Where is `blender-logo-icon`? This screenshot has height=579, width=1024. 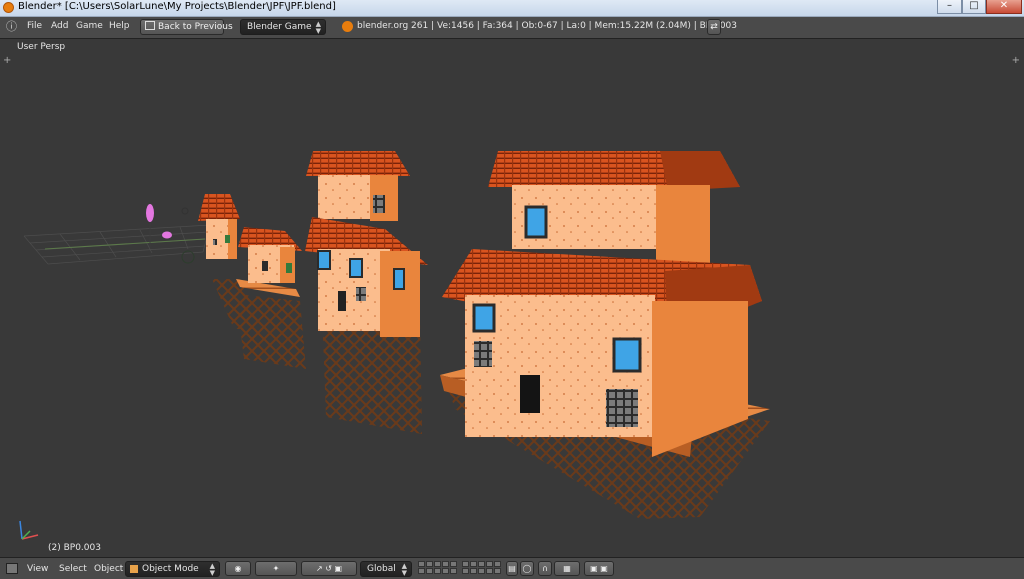
blender-logo-icon is located at coordinates (8, 7).